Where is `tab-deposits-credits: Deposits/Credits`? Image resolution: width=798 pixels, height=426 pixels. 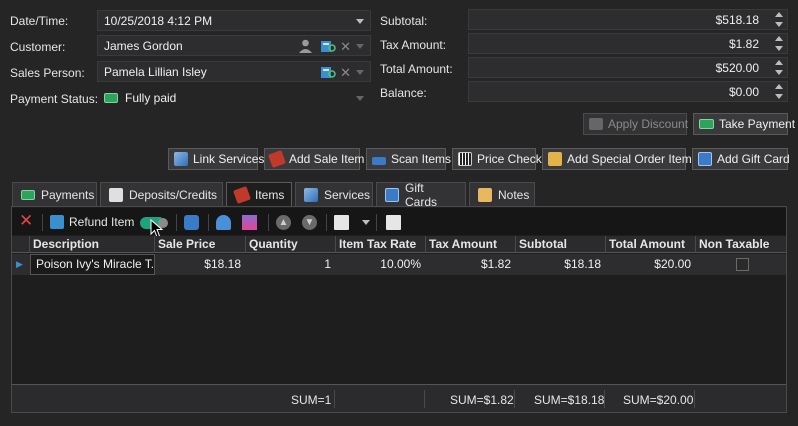
tab-deposits-credits: Deposits/Credits is located at coordinates (161, 194).